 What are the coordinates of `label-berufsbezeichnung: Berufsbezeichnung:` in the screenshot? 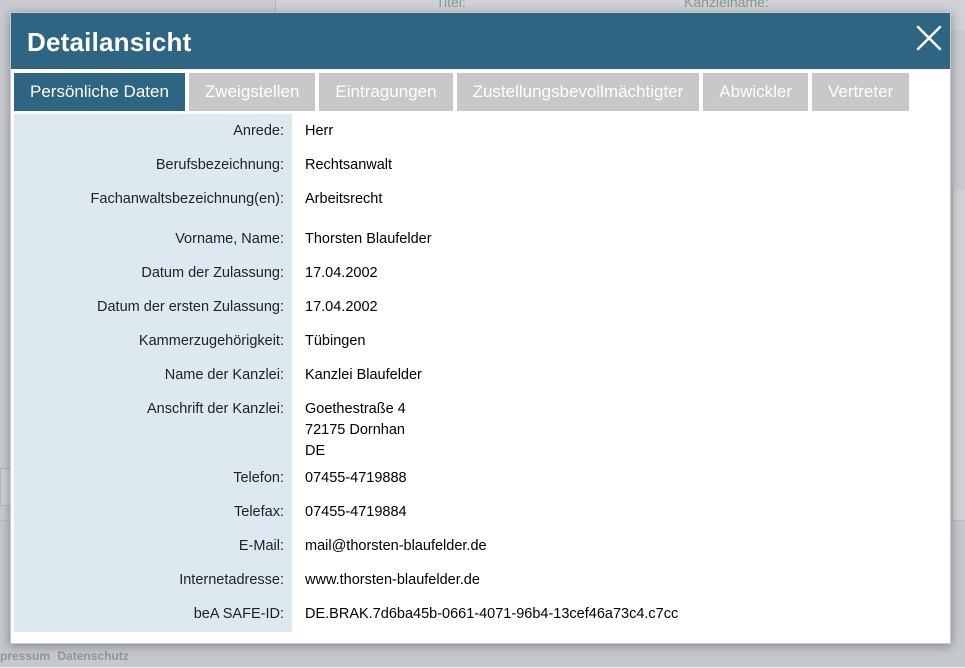 It's located at (219, 165).